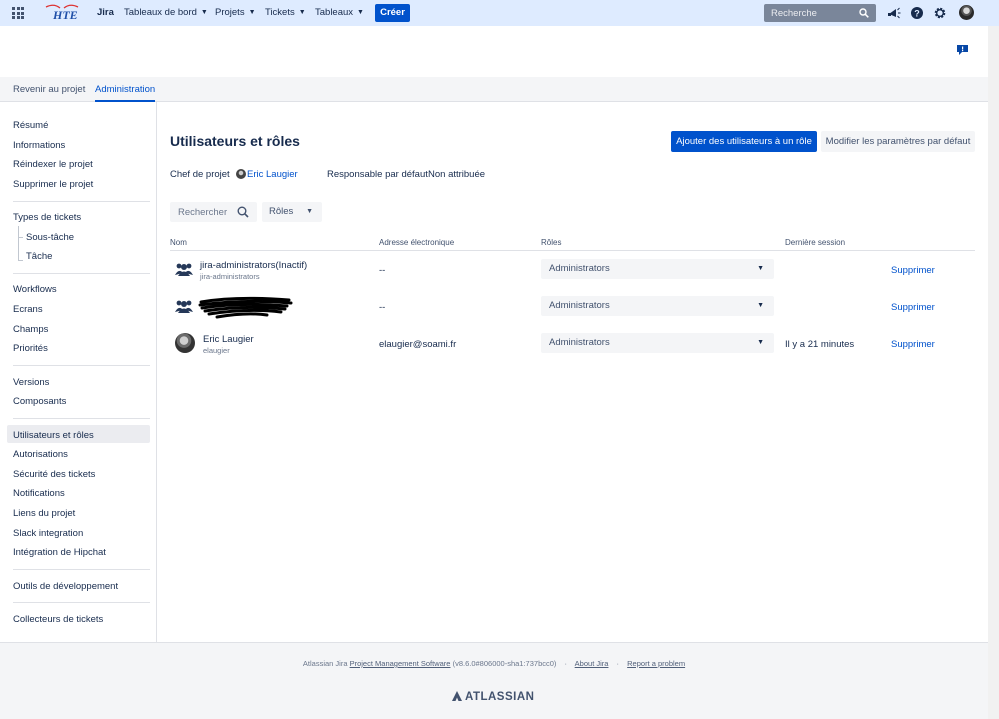 The width and height of the screenshot is (999, 719). I want to click on roles-filter-dropdown: Rôles ▼, so click(292, 212).